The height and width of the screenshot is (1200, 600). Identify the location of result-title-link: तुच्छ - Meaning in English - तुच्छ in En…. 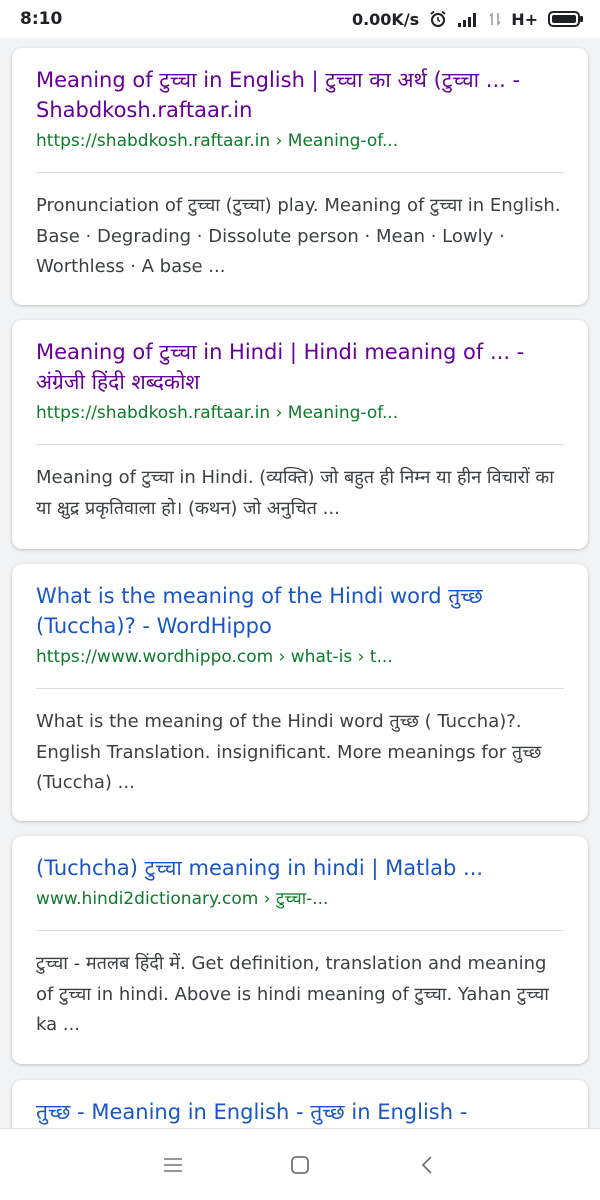
(300, 1103).